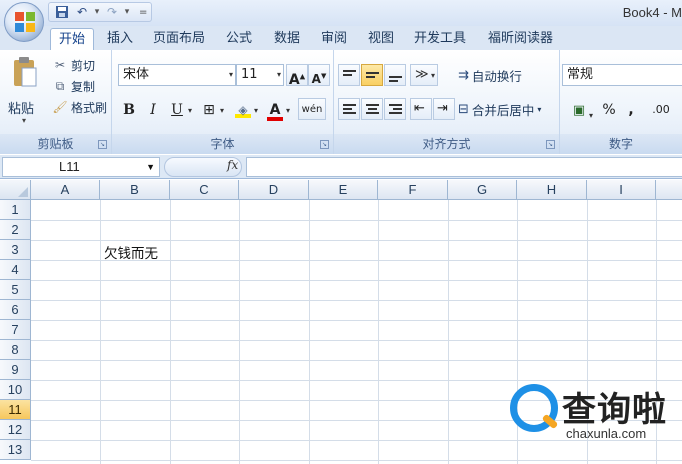 This screenshot has height=464, width=682. What do you see at coordinates (622, 75) in the screenshot?
I see `number-format-select: 常规` at bounding box center [622, 75].